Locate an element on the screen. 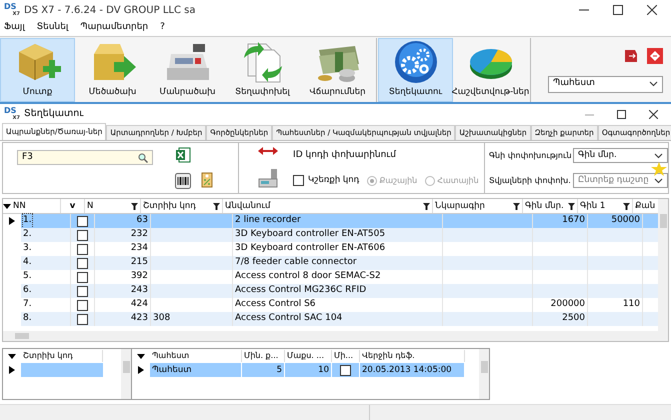  radio-label: Հատային is located at coordinates (458, 180).